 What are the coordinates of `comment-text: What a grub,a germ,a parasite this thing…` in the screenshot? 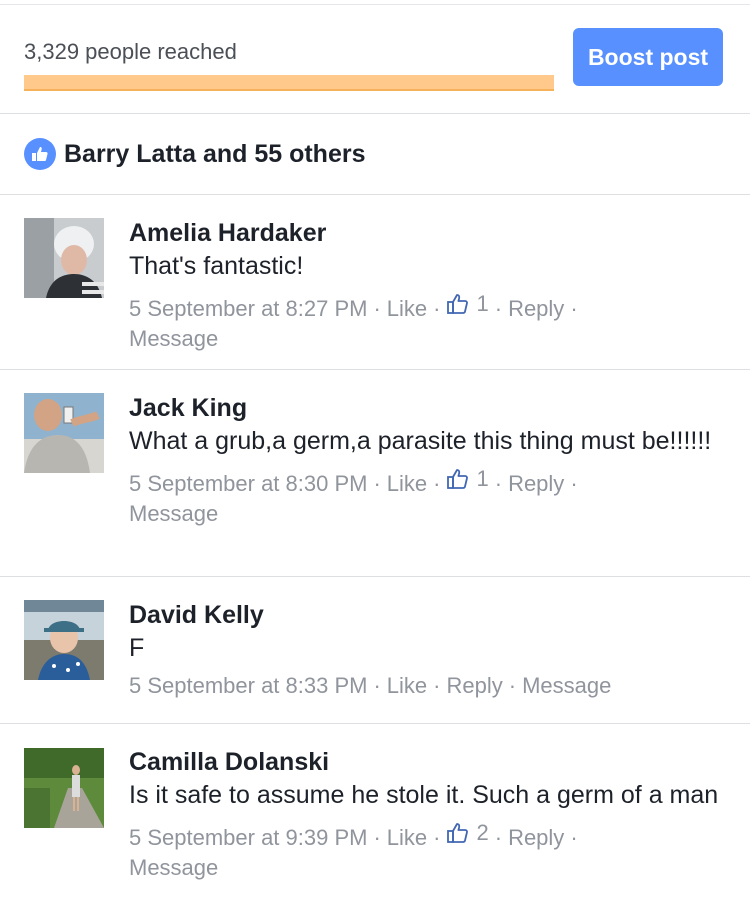 It's located at (420, 441).